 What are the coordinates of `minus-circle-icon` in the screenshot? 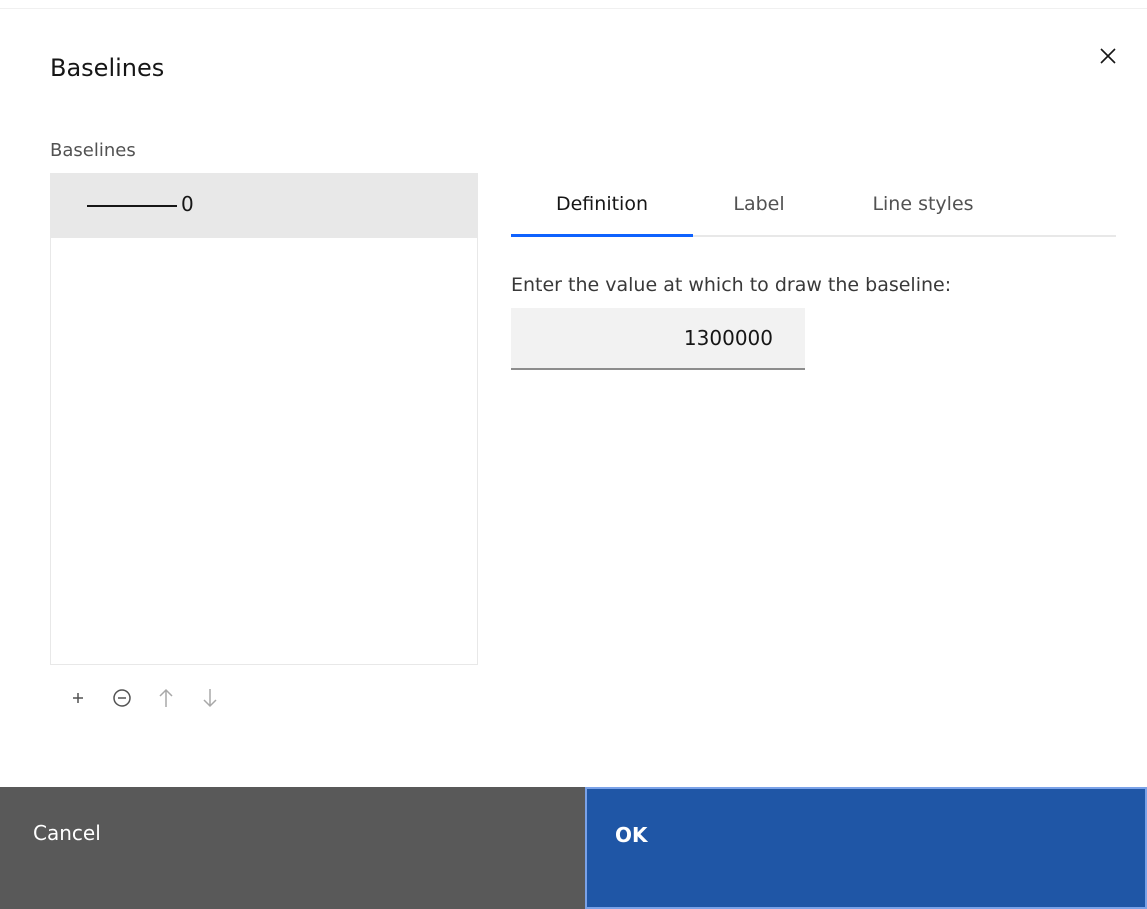 It's located at (122, 698).